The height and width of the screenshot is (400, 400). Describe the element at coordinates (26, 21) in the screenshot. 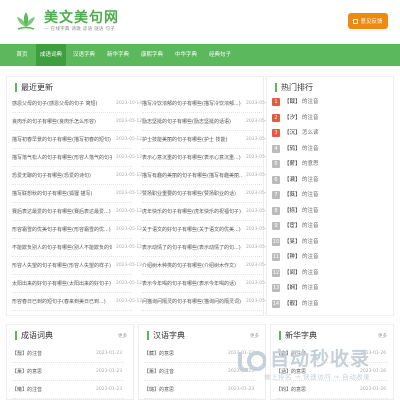

I see `lotus-logo-icon` at that location.